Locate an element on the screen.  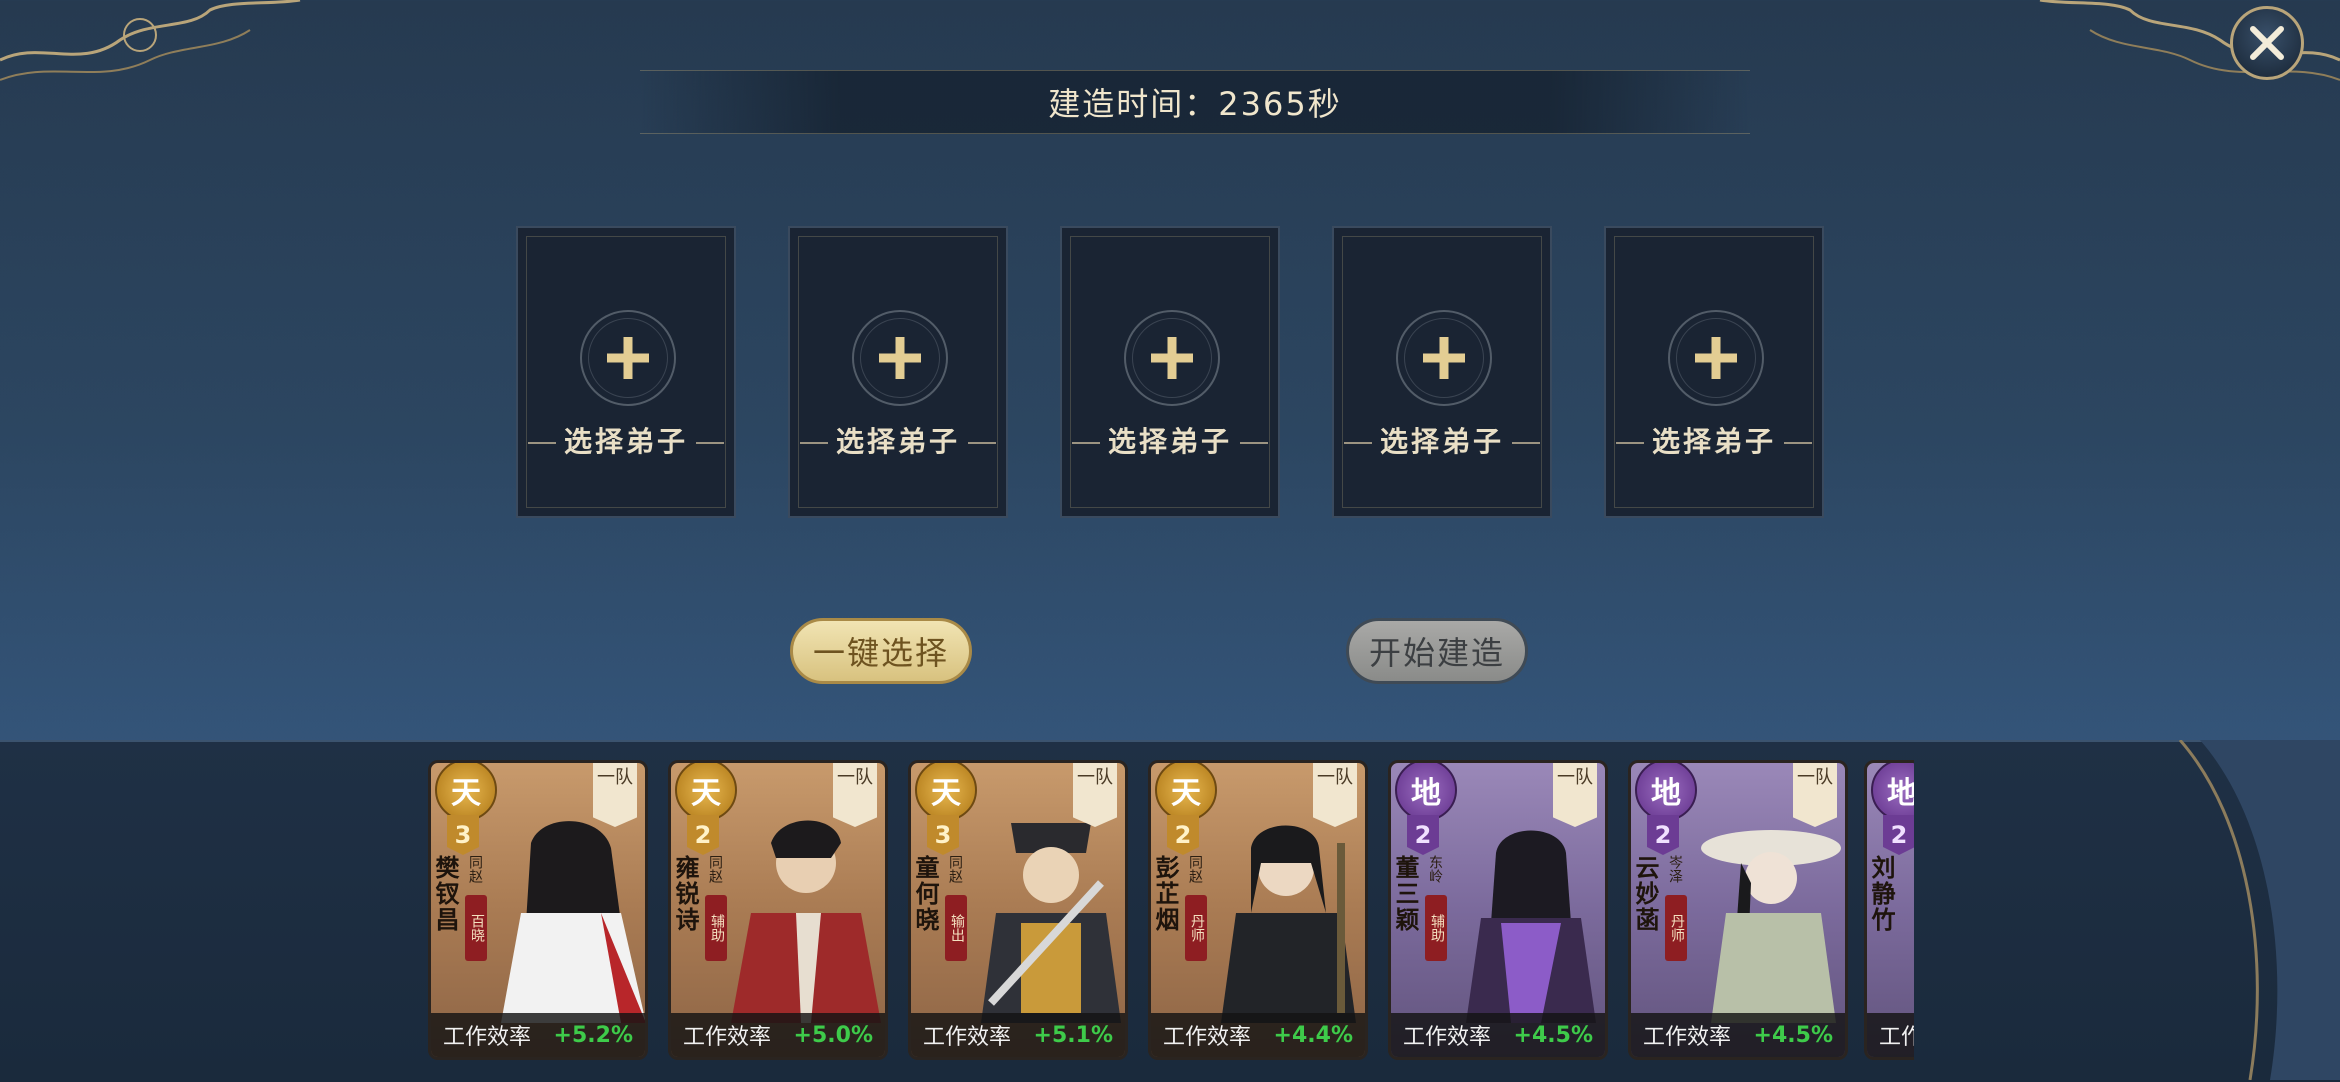
disciple-sect: 岑泽 is located at coordinates (1675, 869).